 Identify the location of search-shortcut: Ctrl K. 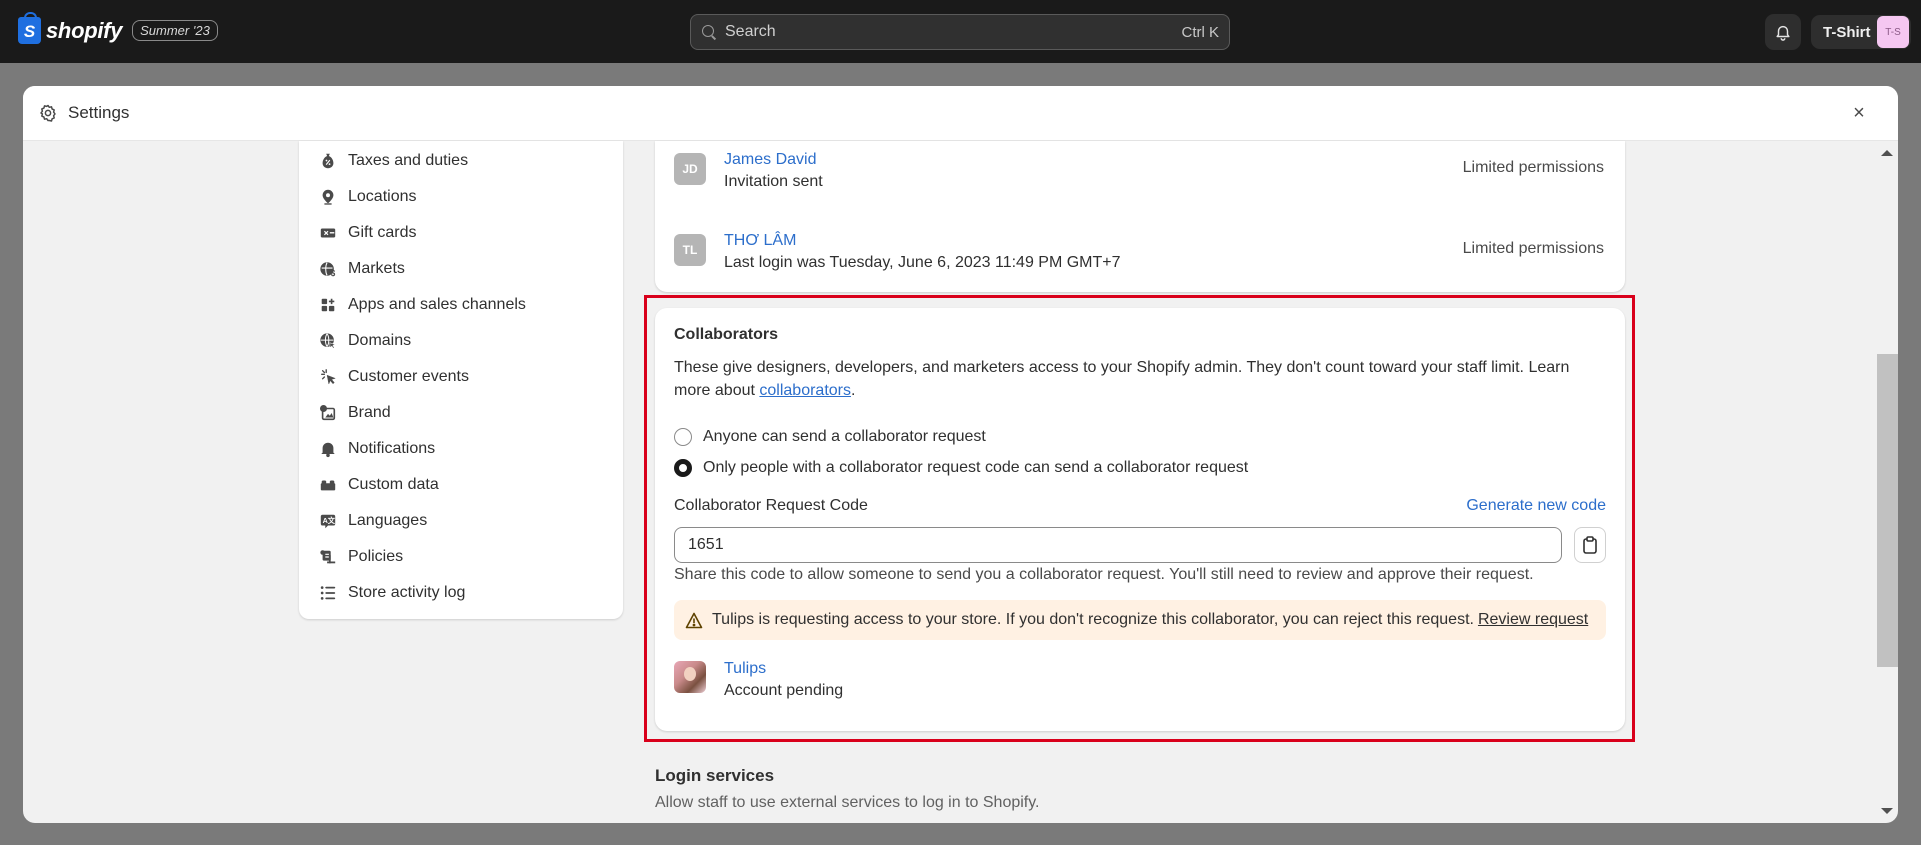
(1200, 32).